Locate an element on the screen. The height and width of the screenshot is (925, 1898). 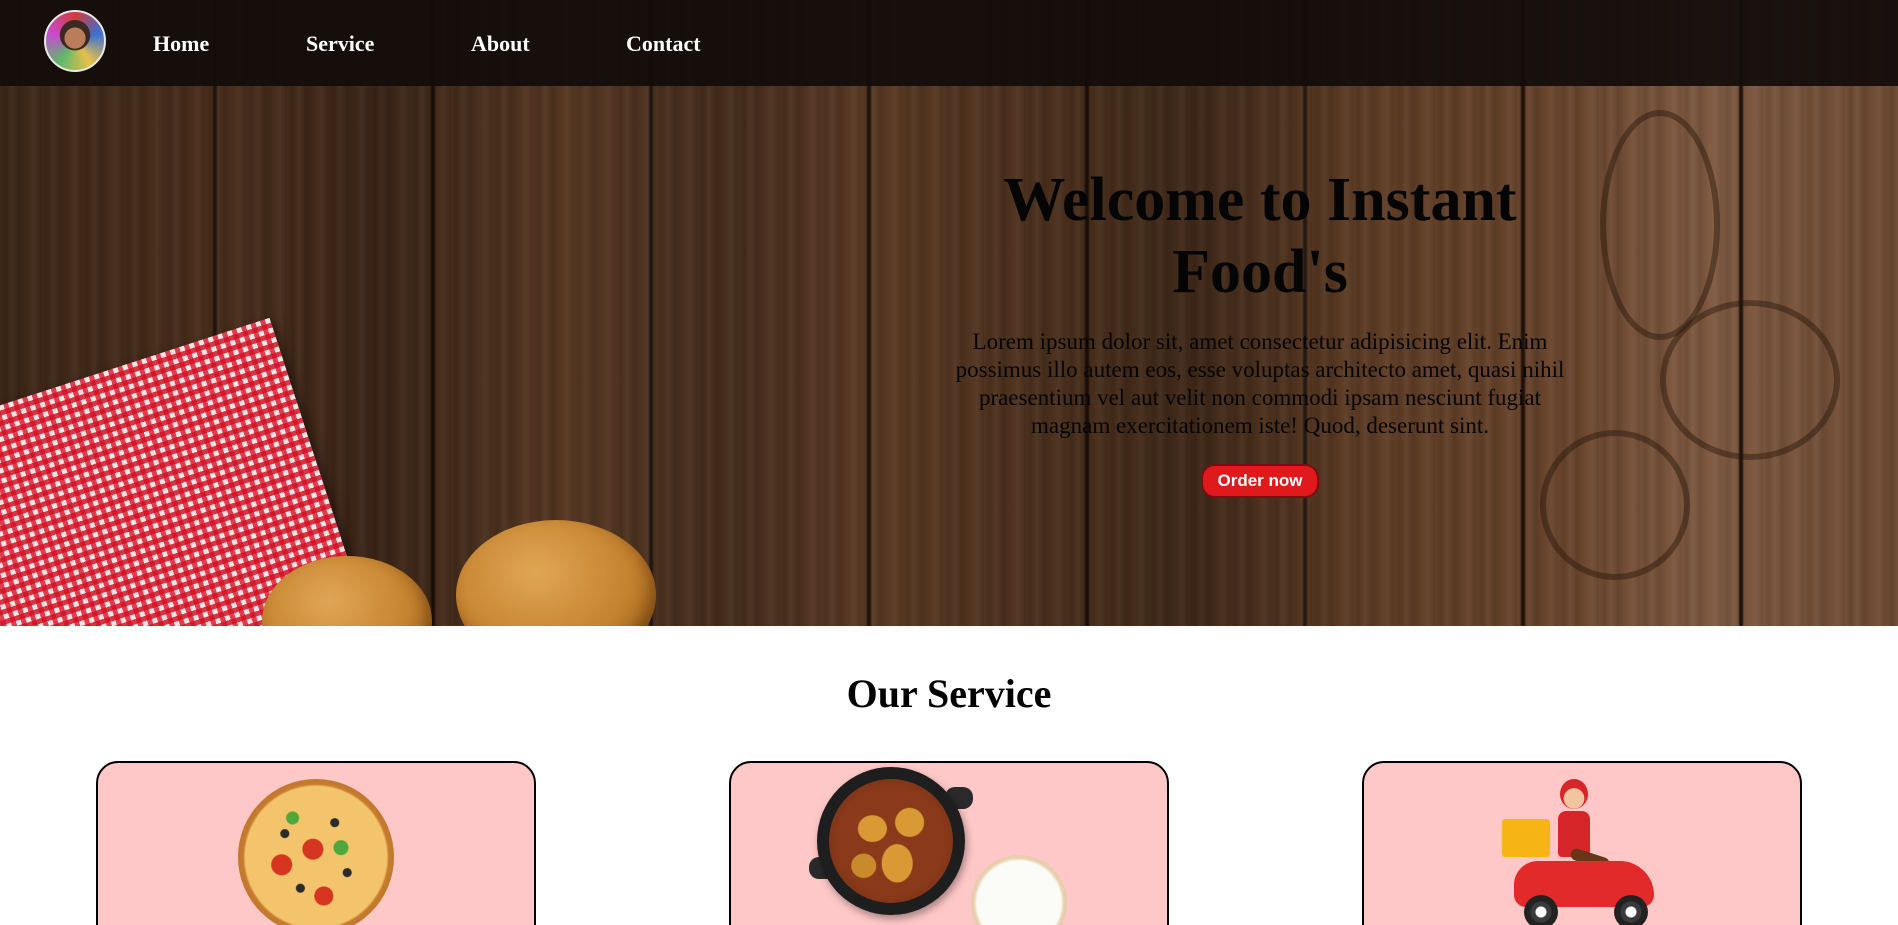
service-card-pizza is located at coordinates (316, 843).